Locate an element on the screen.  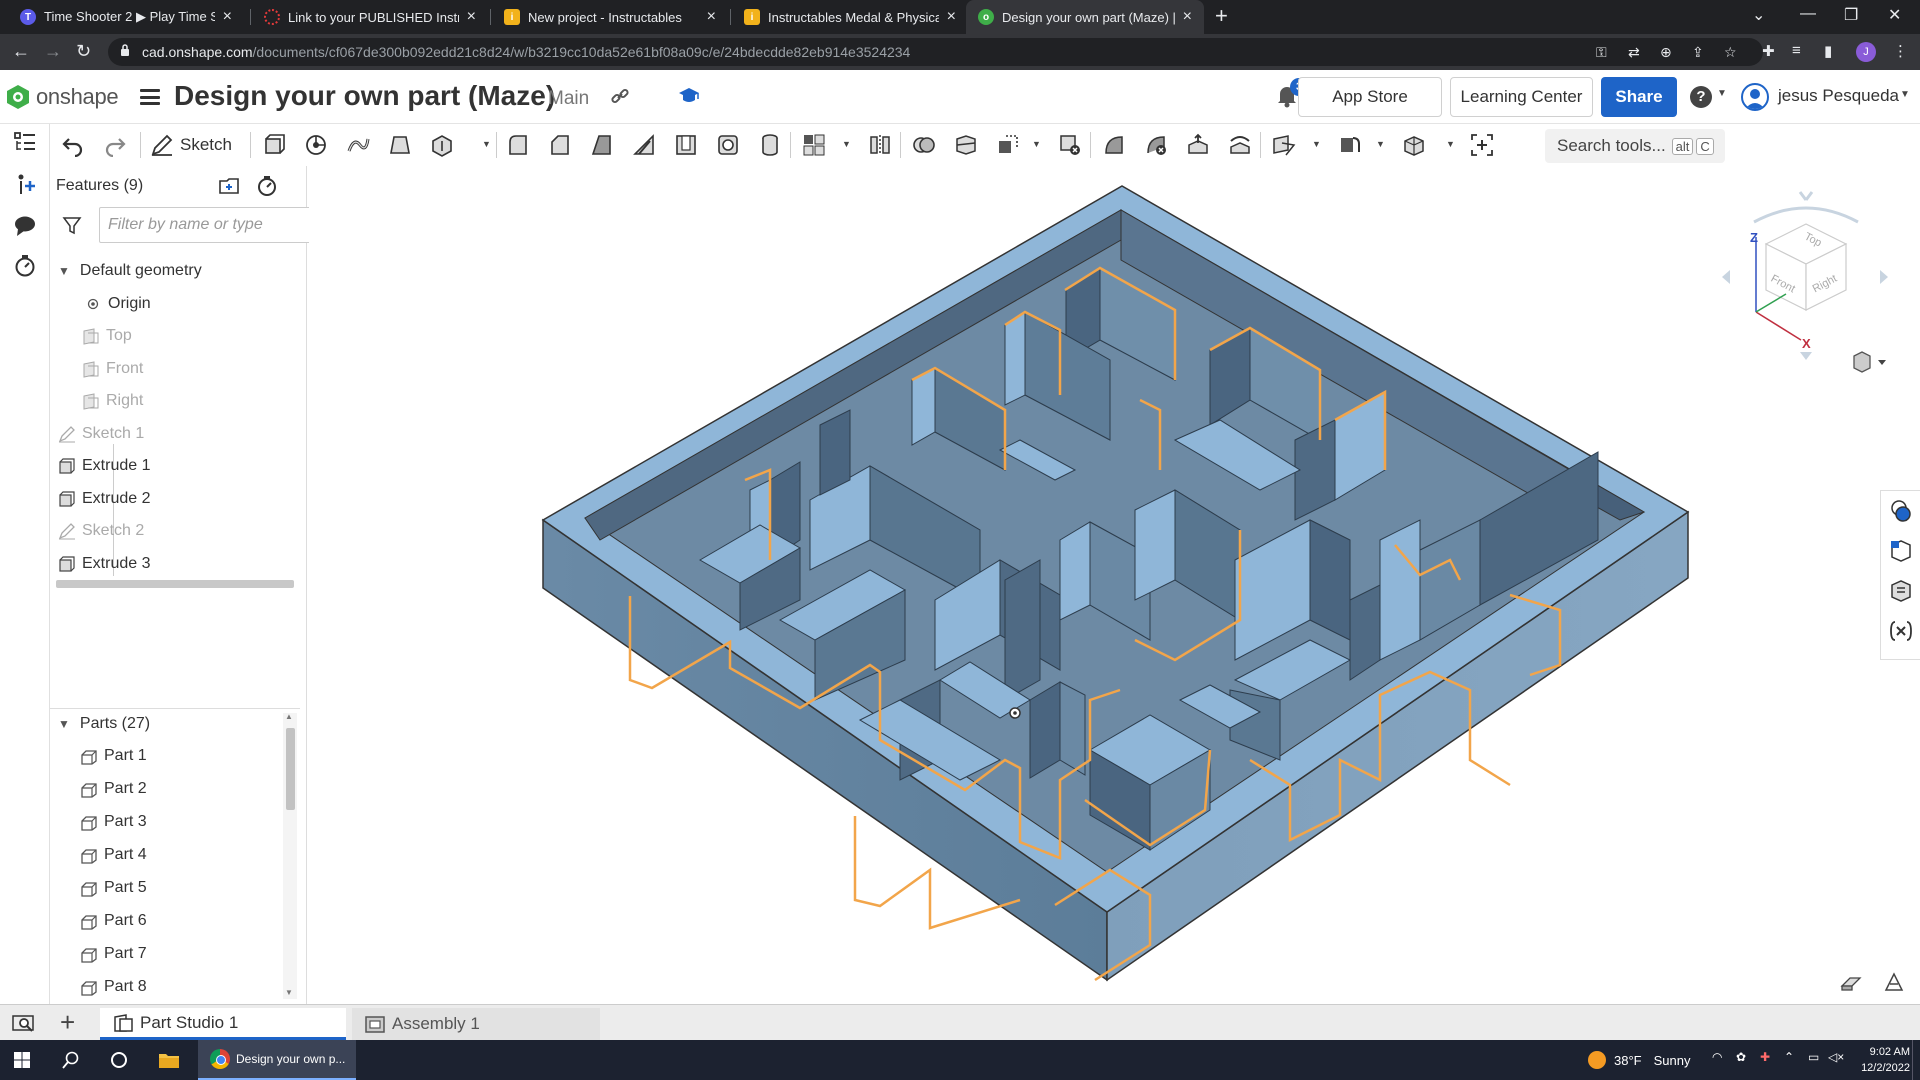
feature-item-origin: Origin is located at coordinates (178, 304).